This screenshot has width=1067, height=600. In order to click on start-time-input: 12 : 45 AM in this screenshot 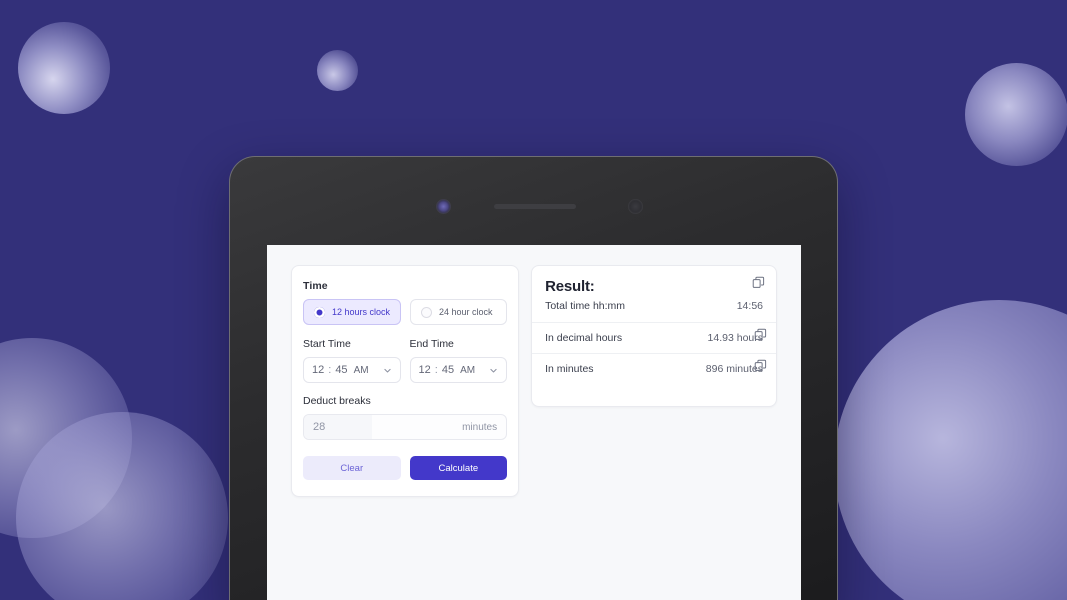, I will do `click(352, 370)`.